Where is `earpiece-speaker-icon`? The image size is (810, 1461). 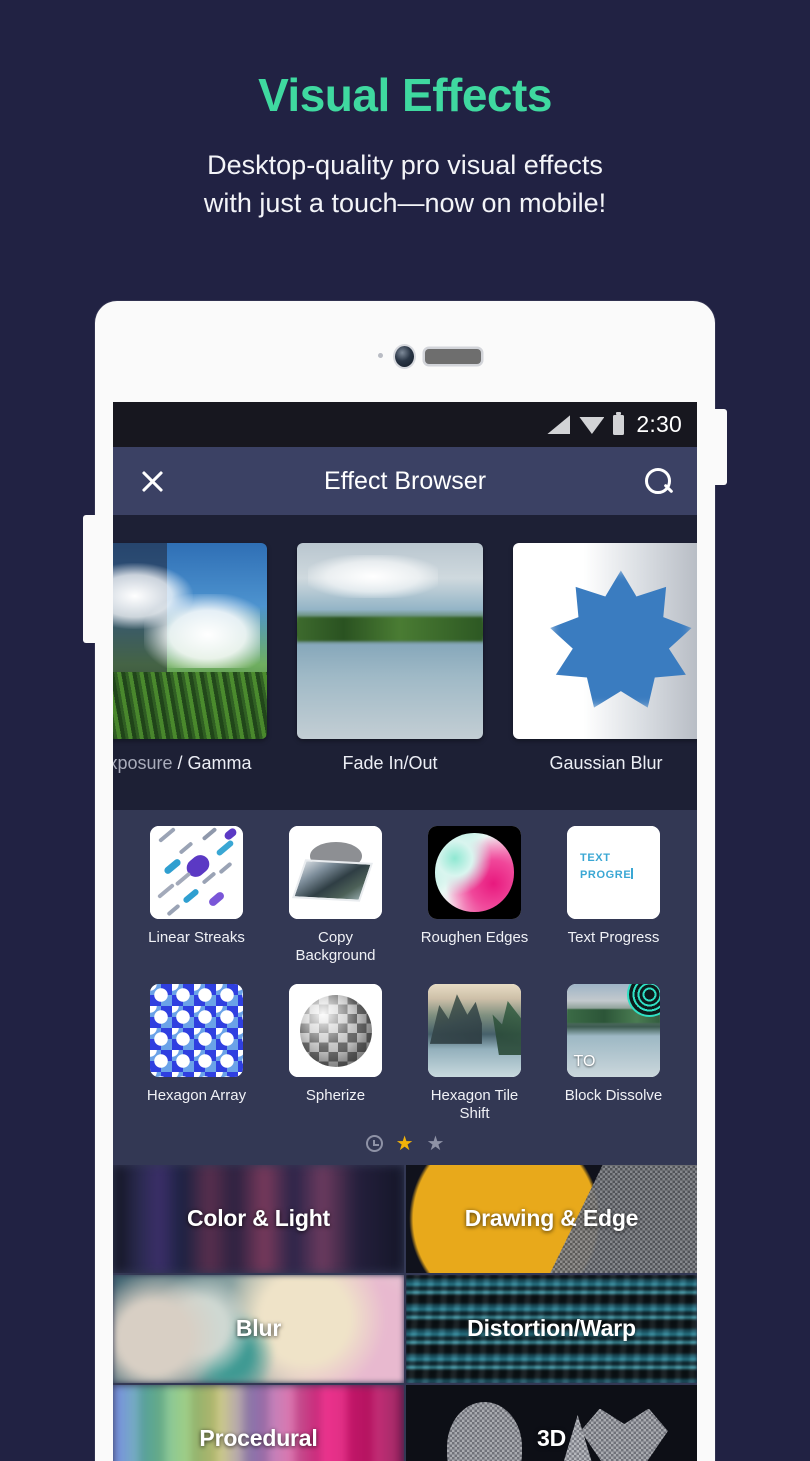 earpiece-speaker-icon is located at coordinates (453, 356).